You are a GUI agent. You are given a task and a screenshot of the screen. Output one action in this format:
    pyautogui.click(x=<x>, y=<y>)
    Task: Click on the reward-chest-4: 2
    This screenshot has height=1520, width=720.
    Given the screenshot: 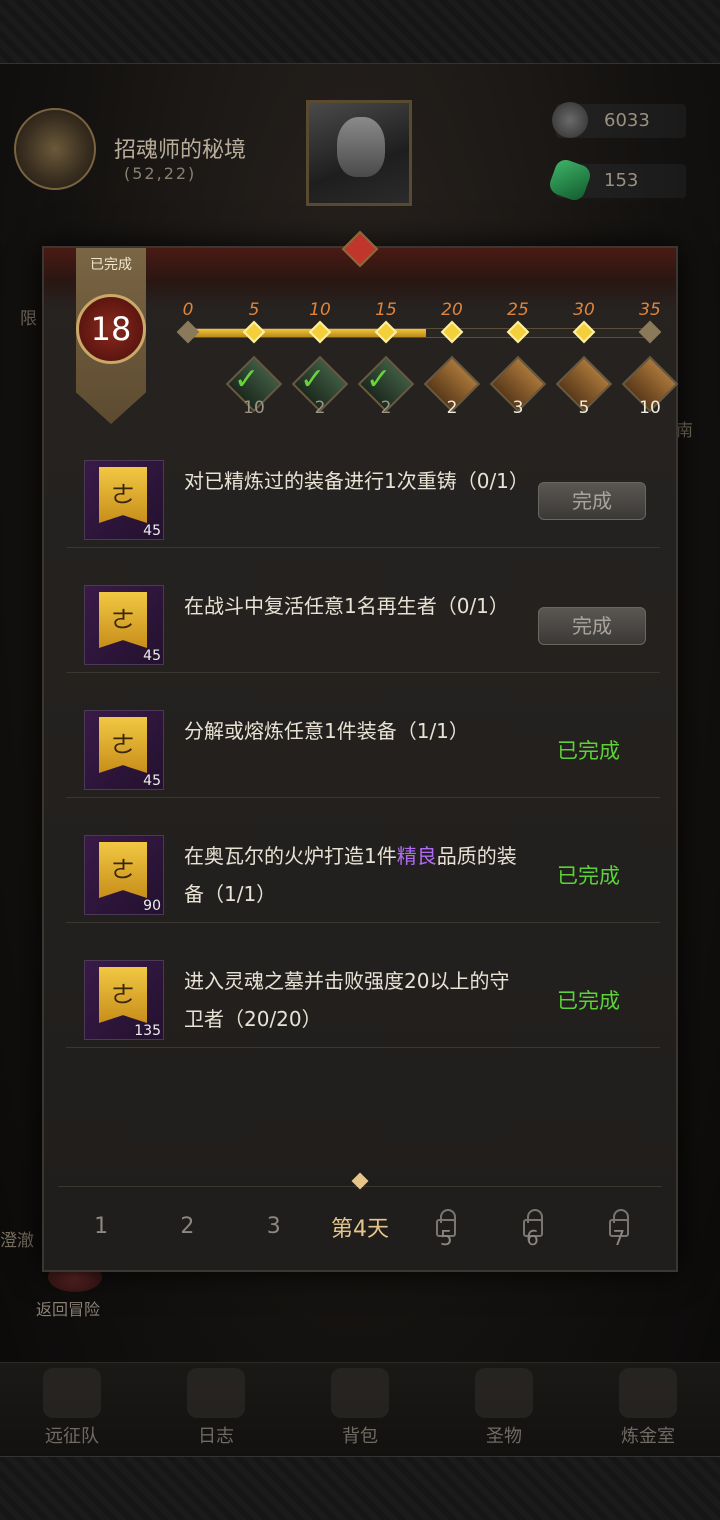 What is the action you would take?
    pyautogui.click(x=452, y=386)
    